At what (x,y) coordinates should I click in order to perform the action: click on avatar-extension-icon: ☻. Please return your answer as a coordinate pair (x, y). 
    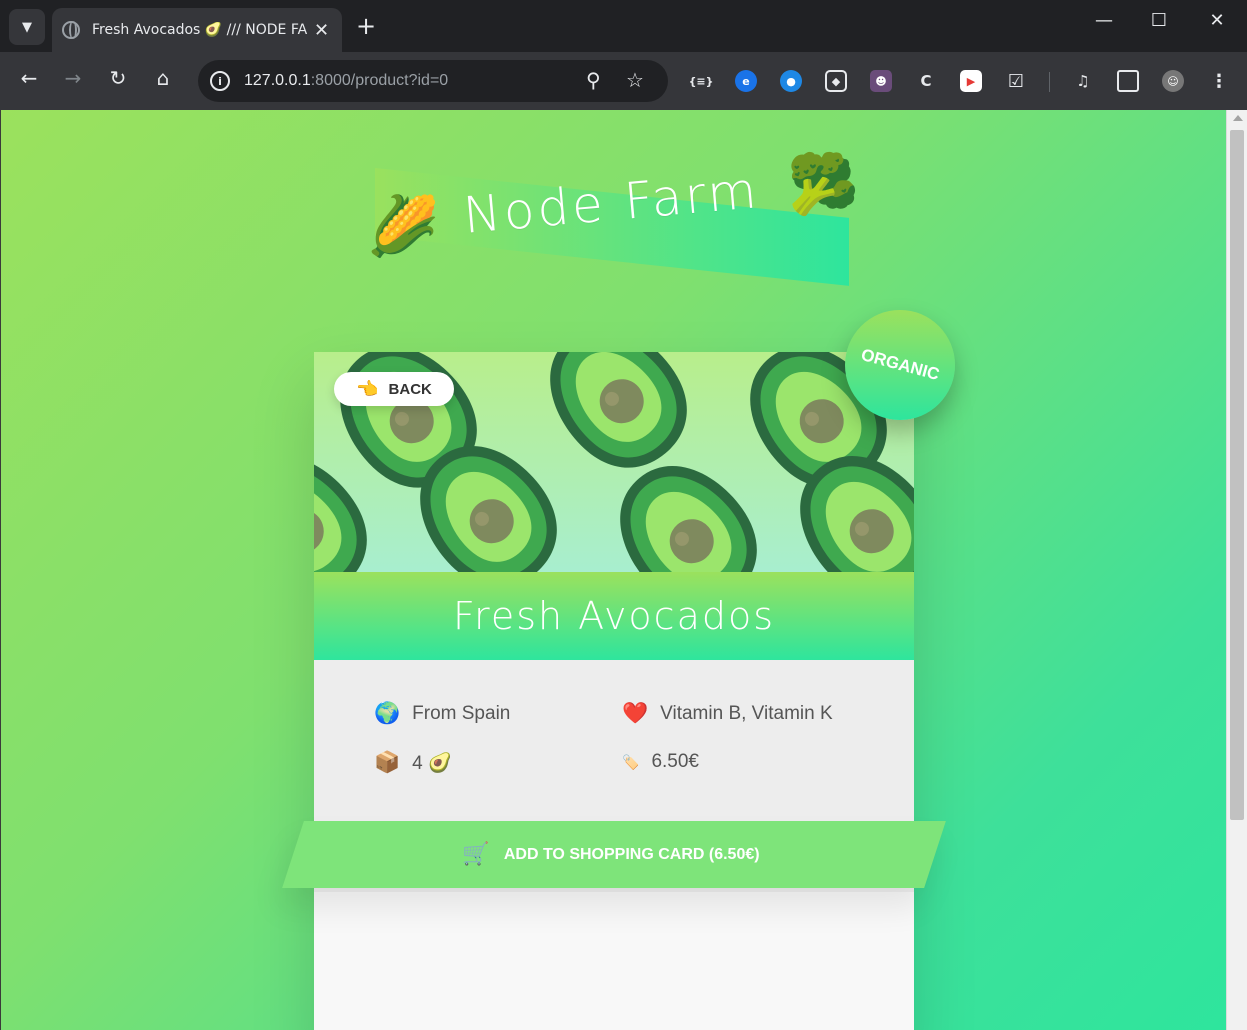
    Looking at the image, I should click on (881, 81).